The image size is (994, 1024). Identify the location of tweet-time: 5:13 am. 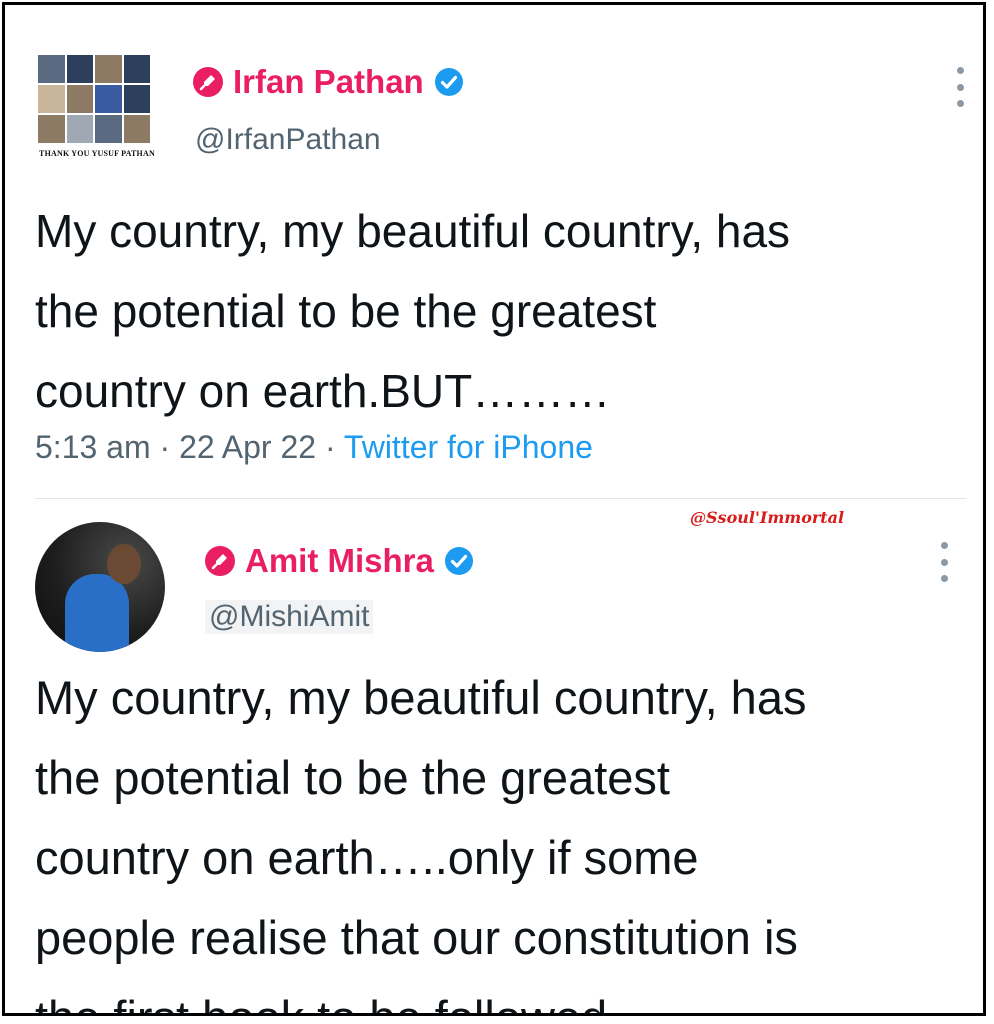
(93, 447).